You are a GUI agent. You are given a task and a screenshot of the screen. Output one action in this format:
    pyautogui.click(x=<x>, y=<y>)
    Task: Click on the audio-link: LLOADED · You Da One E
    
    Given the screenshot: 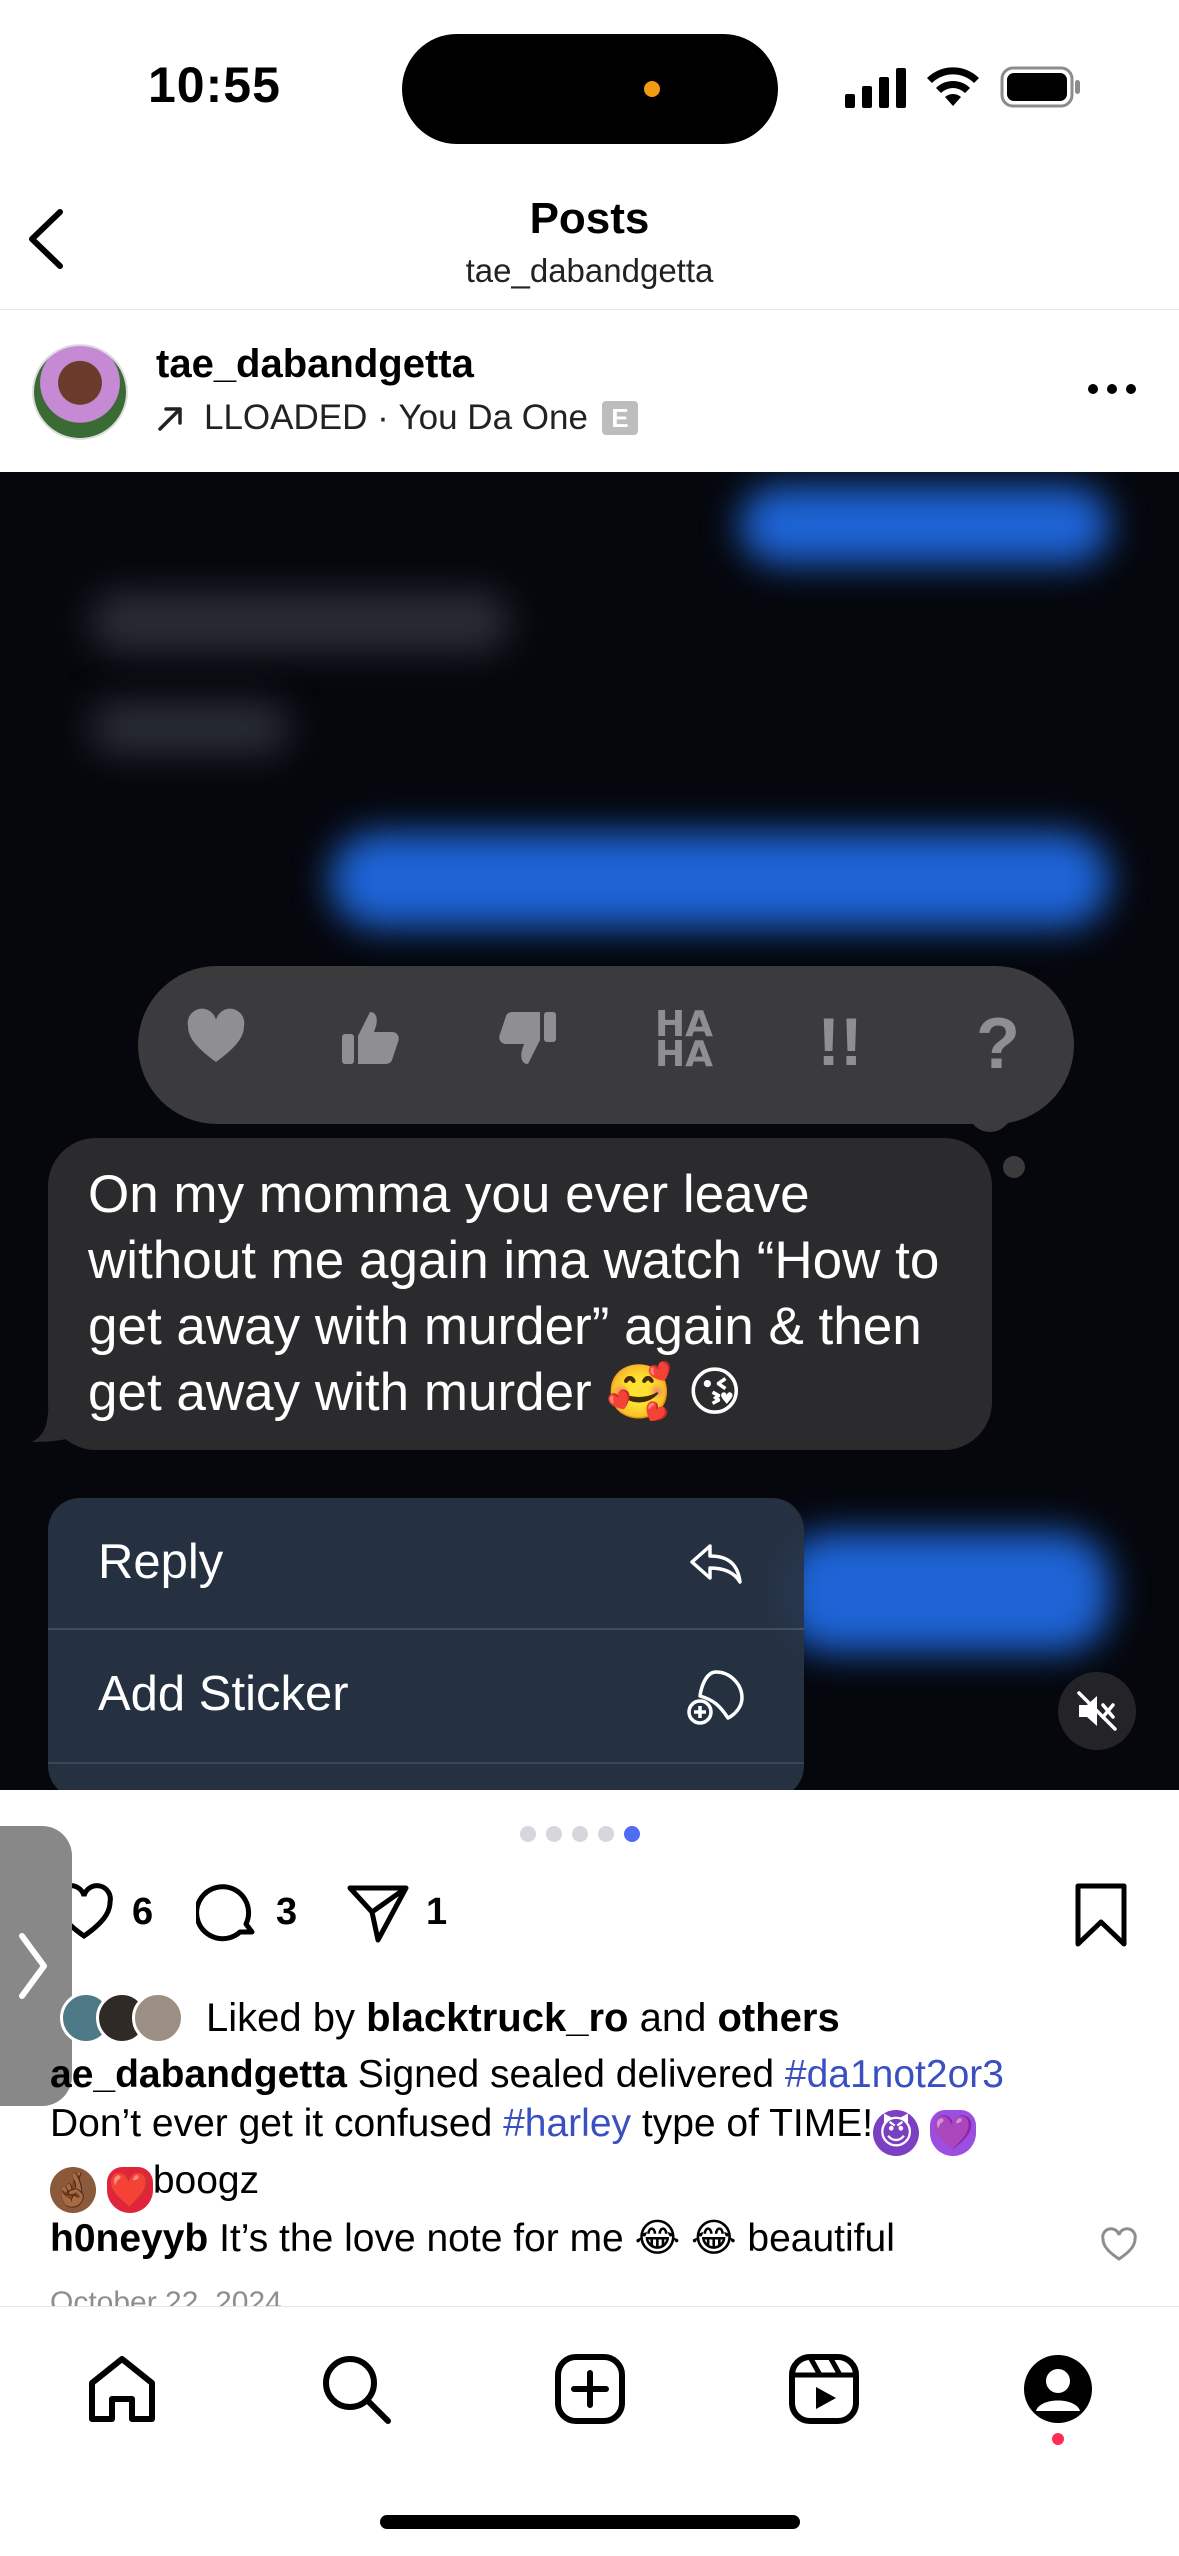 What is the action you would take?
    pyautogui.click(x=397, y=418)
    